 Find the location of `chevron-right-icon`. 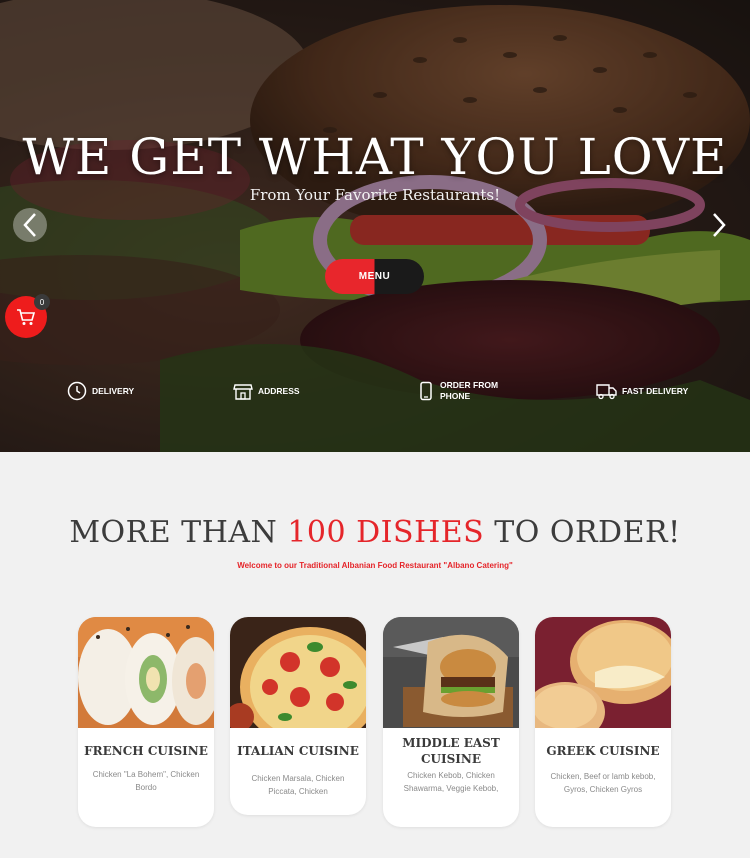

chevron-right-icon is located at coordinates (719, 225).